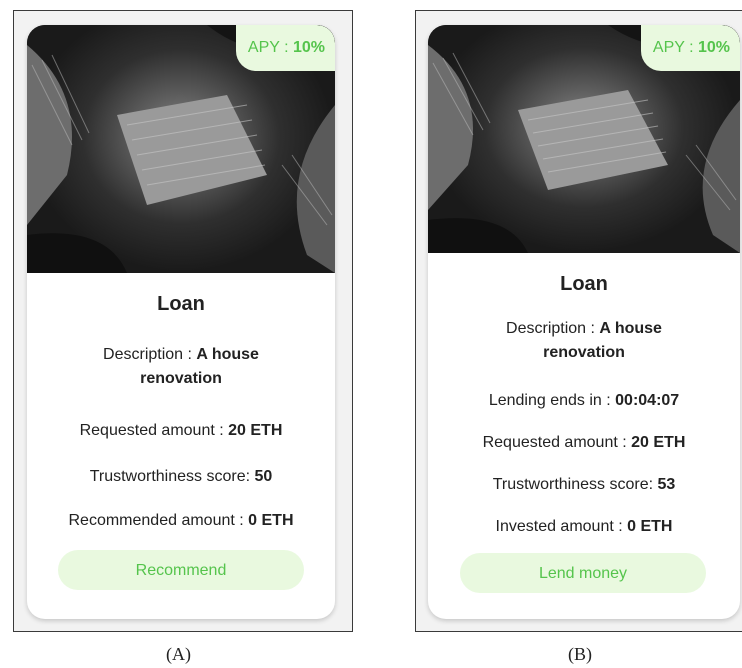 The width and height of the screenshot is (742, 668). Describe the element at coordinates (647, 400) in the screenshot. I see `lending-countdown: 00:04:07` at that location.